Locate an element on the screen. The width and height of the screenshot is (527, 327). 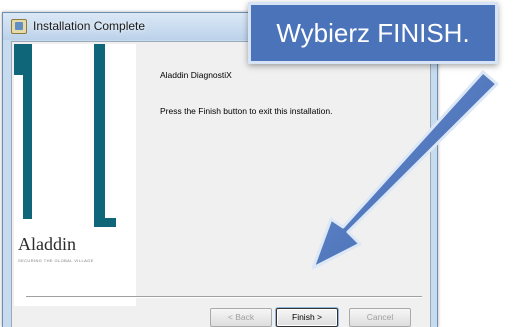
window-title: Installation Complete is located at coordinates (89, 26).